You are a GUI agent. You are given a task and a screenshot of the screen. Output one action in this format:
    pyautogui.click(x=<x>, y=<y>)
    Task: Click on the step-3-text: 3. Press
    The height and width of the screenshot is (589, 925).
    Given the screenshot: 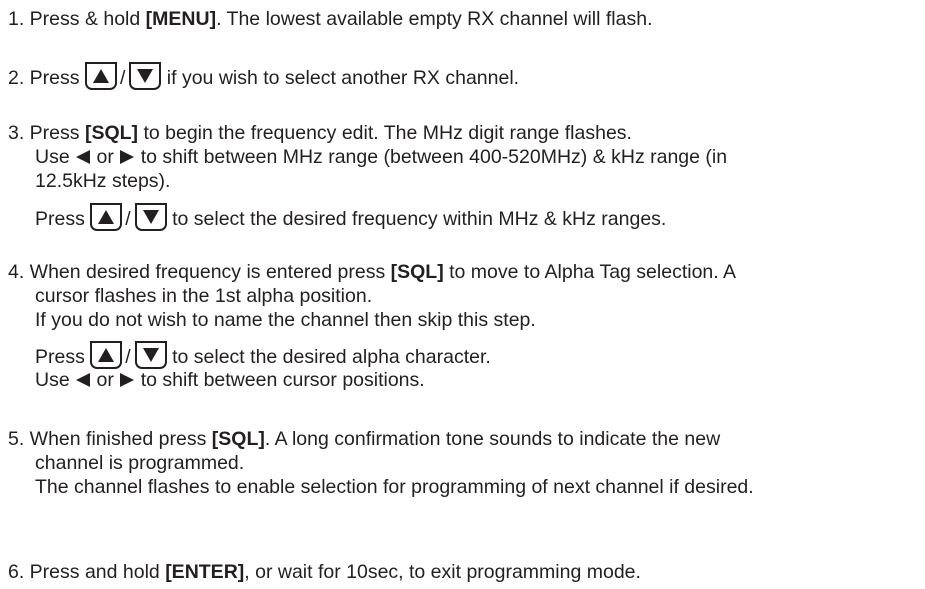 What is the action you would take?
    pyautogui.click(x=46, y=133)
    